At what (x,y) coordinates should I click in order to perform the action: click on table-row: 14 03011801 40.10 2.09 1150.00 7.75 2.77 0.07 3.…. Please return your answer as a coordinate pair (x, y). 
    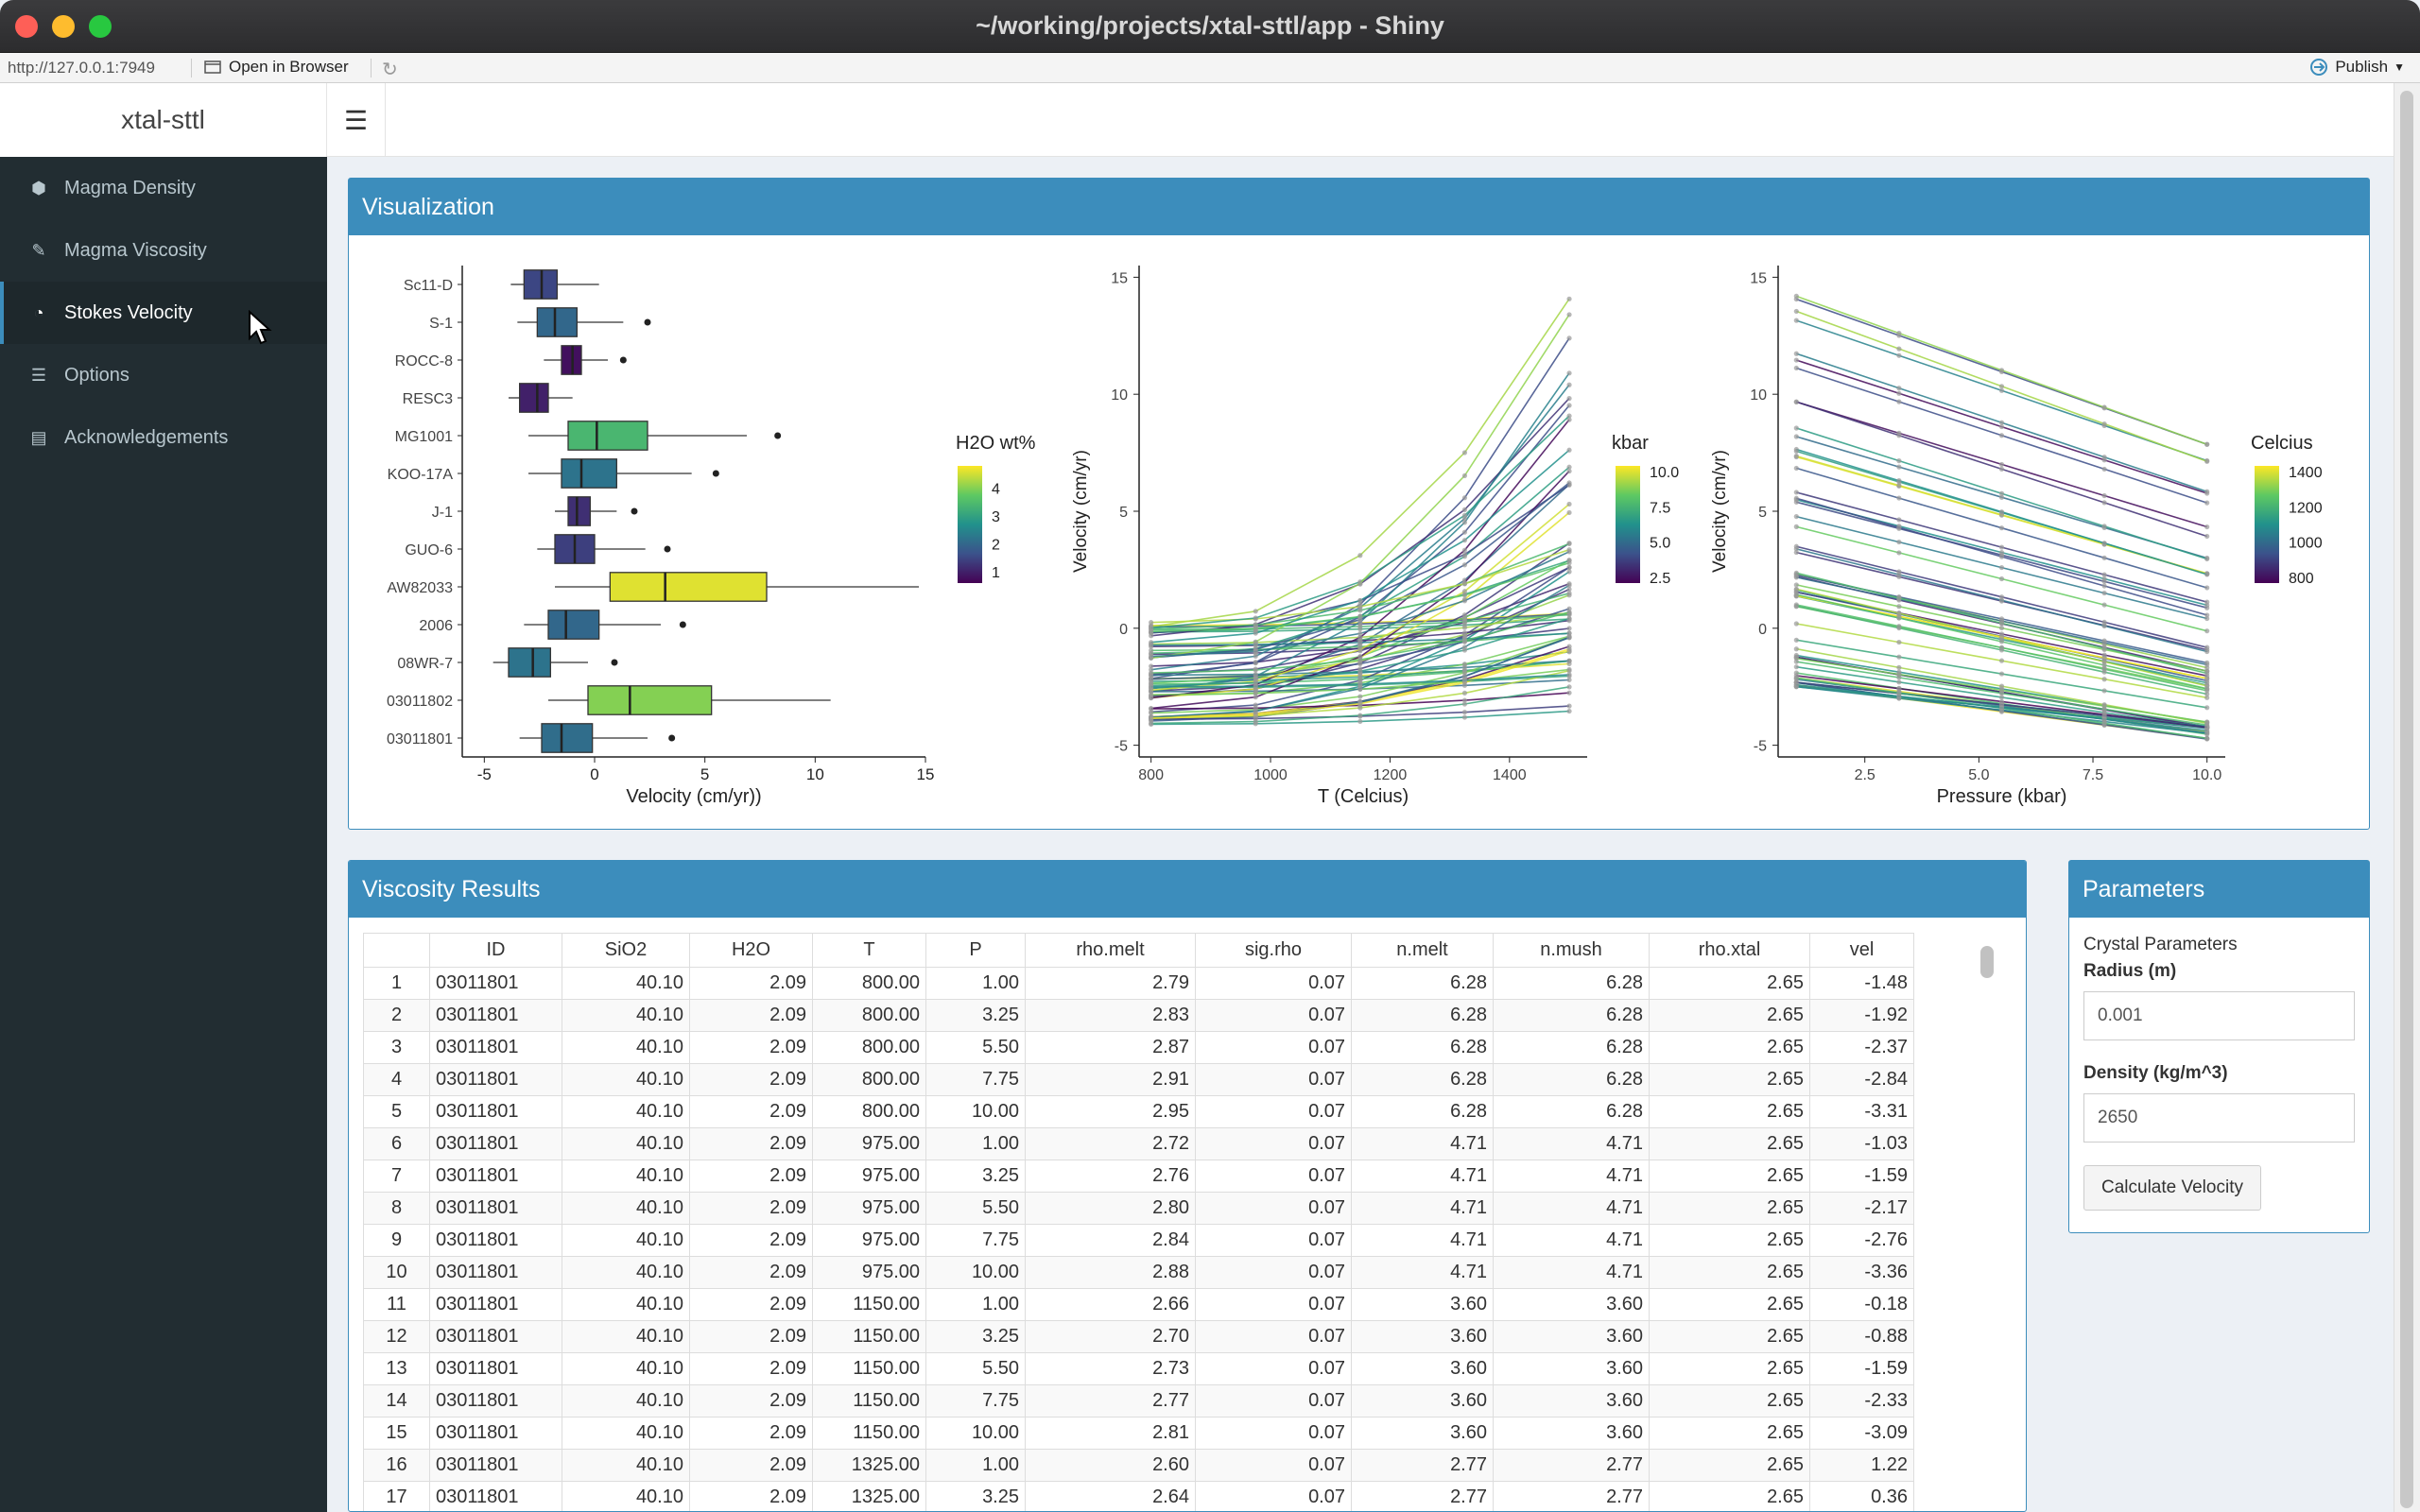
    Looking at the image, I should click on (1139, 1401).